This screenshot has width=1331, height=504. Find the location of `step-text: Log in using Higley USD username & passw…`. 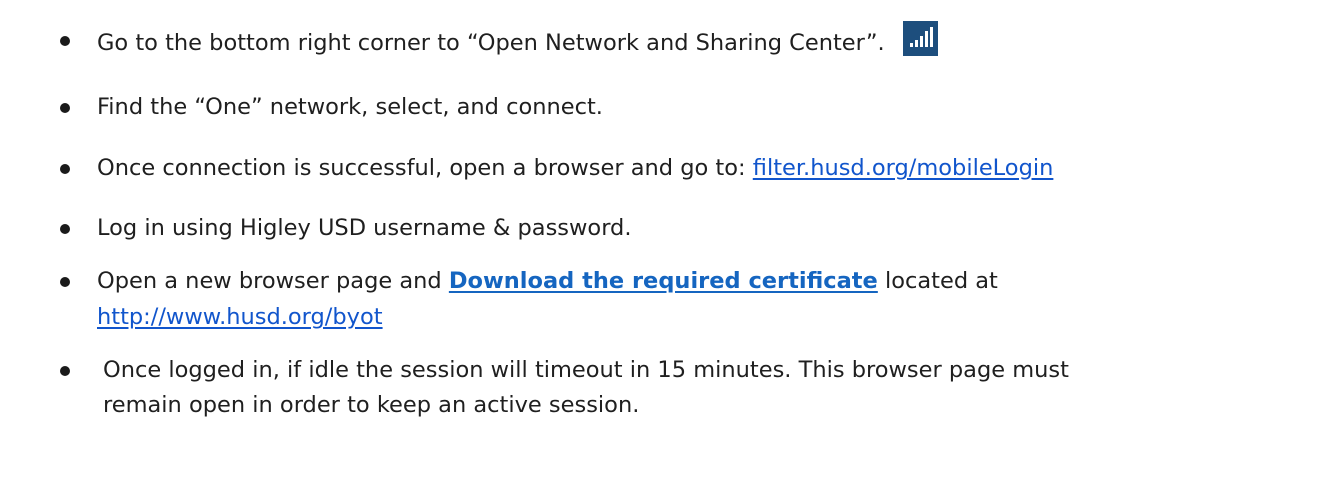

step-text: Log in using Higley USD username & passw… is located at coordinates (364, 228).